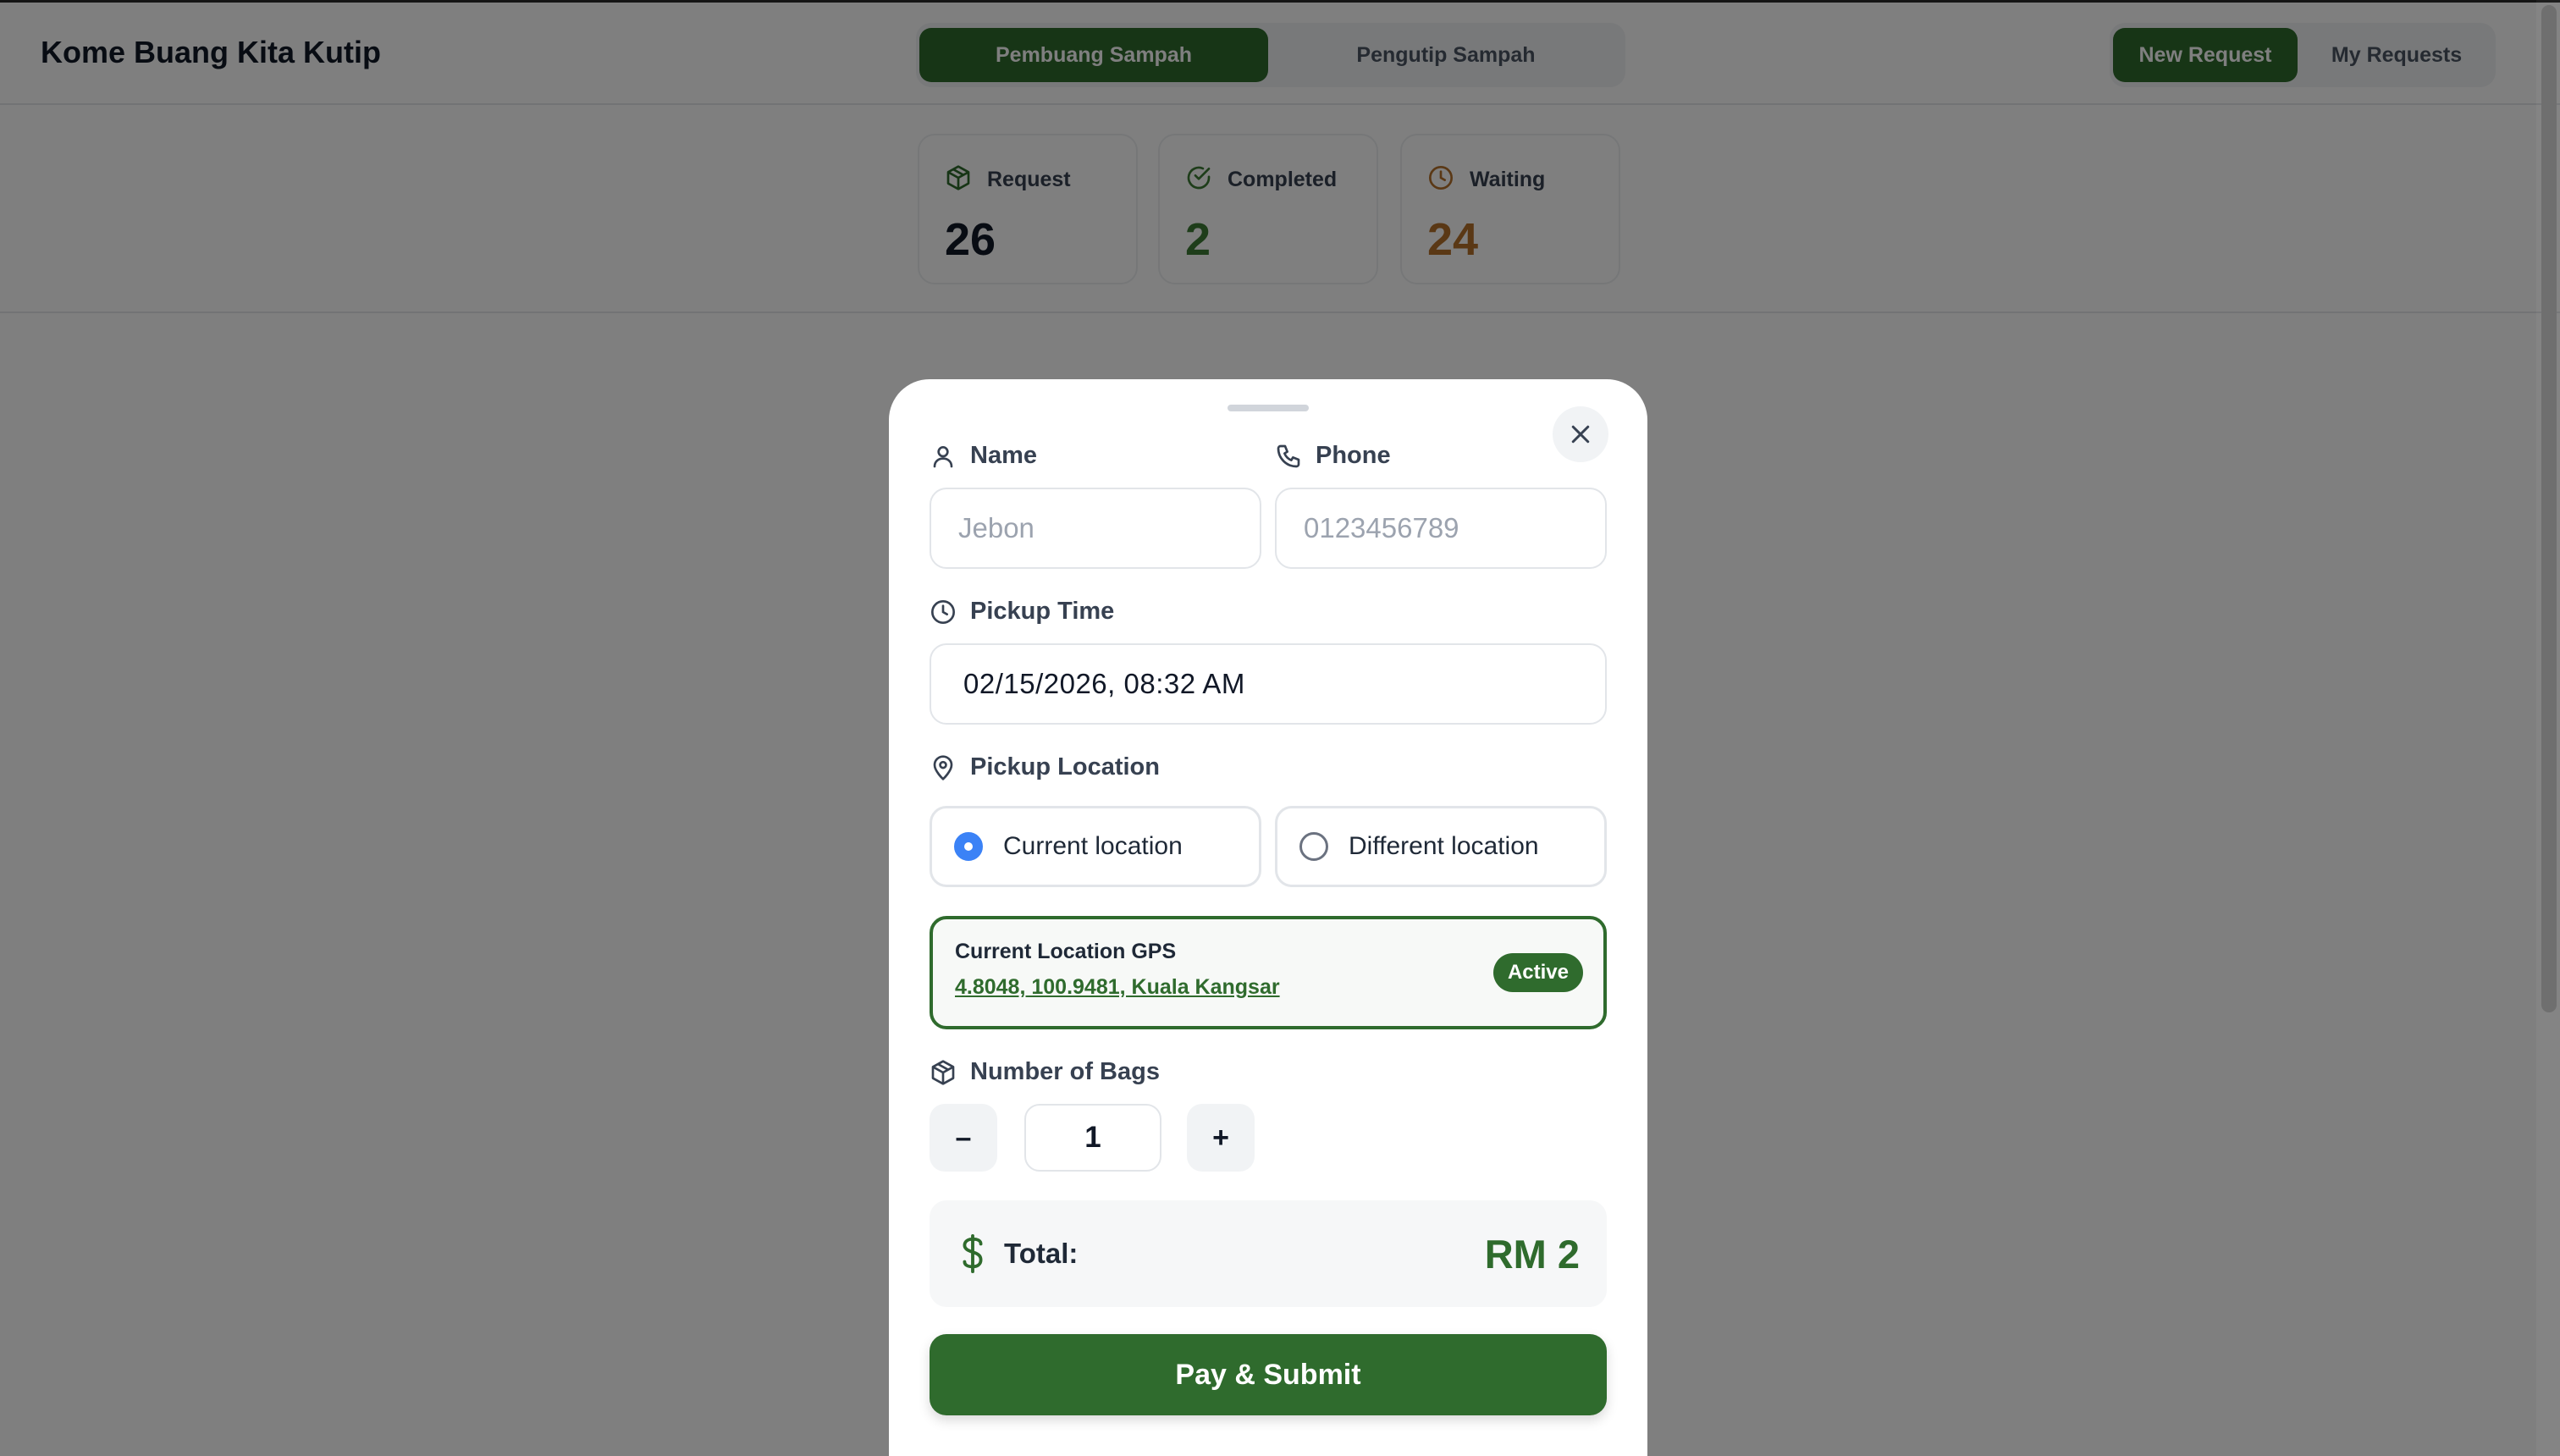 This screenshot has width=2560, height=1456. What do you see at coordinates (1041, 1253) in the screenshot?
I see `total-label: Total:` at bounding box center [1041, 1253].